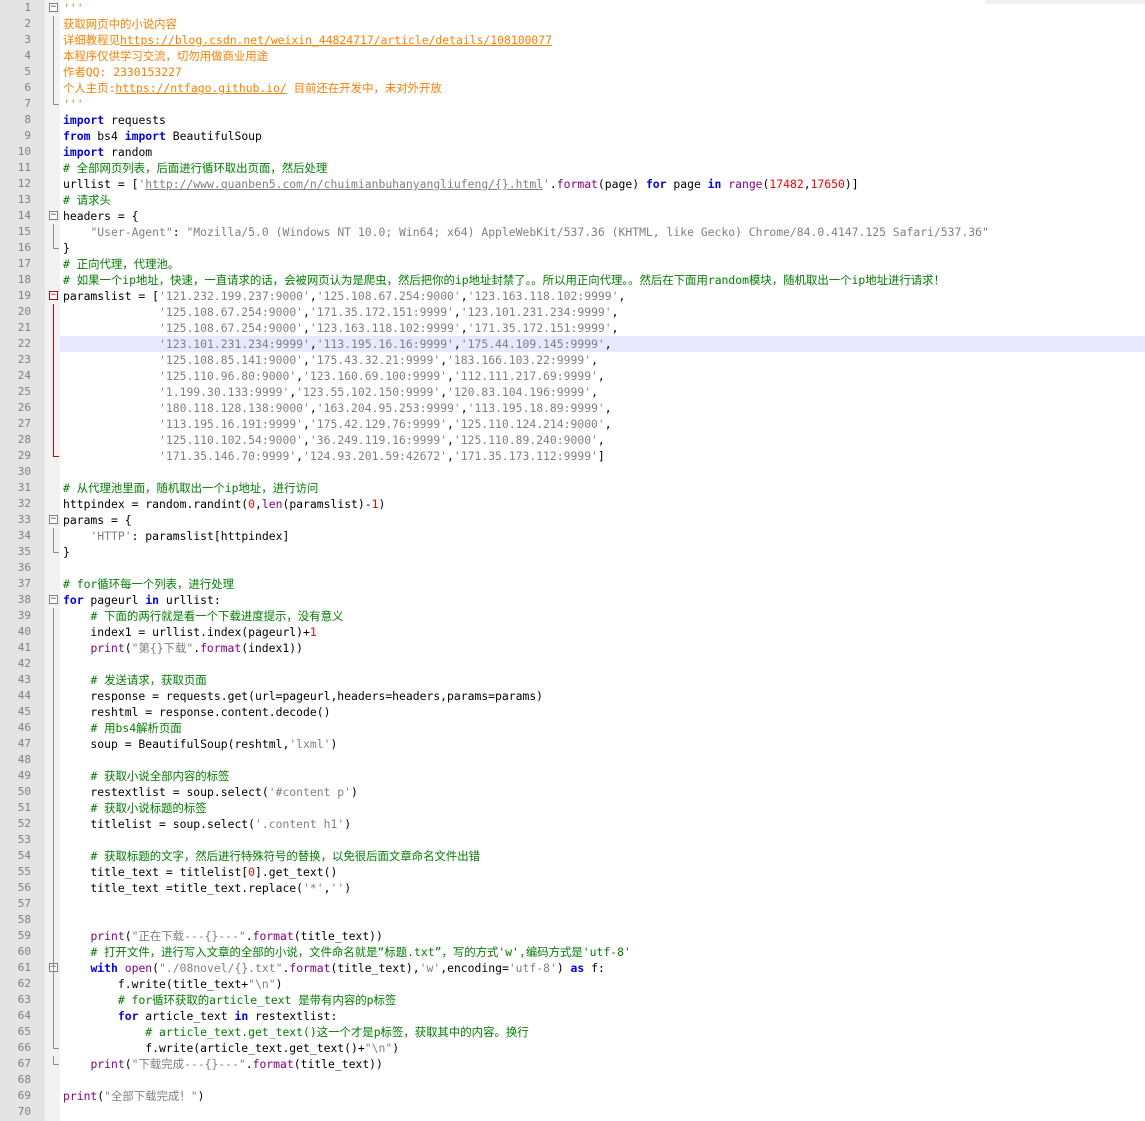  What do you see at coordinates (581, 1112) in the screenshot?
I see `code-line: 70` at bounding box center [581, 1112].